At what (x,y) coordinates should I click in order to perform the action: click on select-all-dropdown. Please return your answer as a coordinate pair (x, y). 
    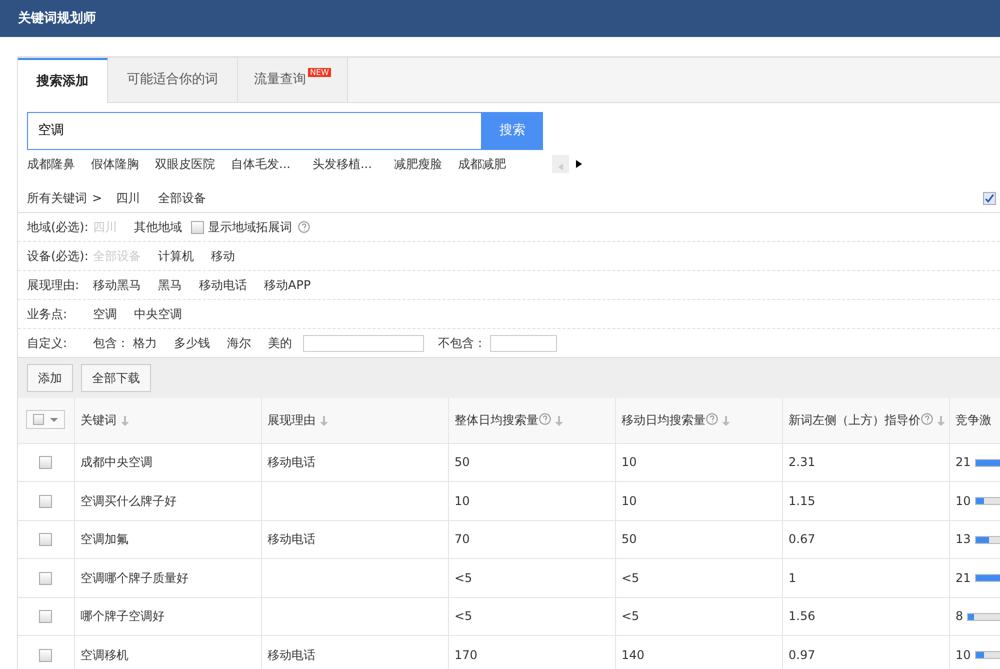
    Looking at the image, I should click on (46, 420).